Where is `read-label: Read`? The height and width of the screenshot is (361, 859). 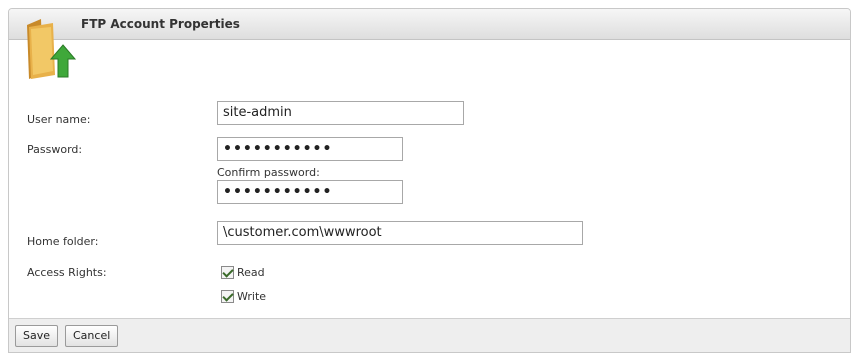 read-label: Read is located at coordinates (251, 272).